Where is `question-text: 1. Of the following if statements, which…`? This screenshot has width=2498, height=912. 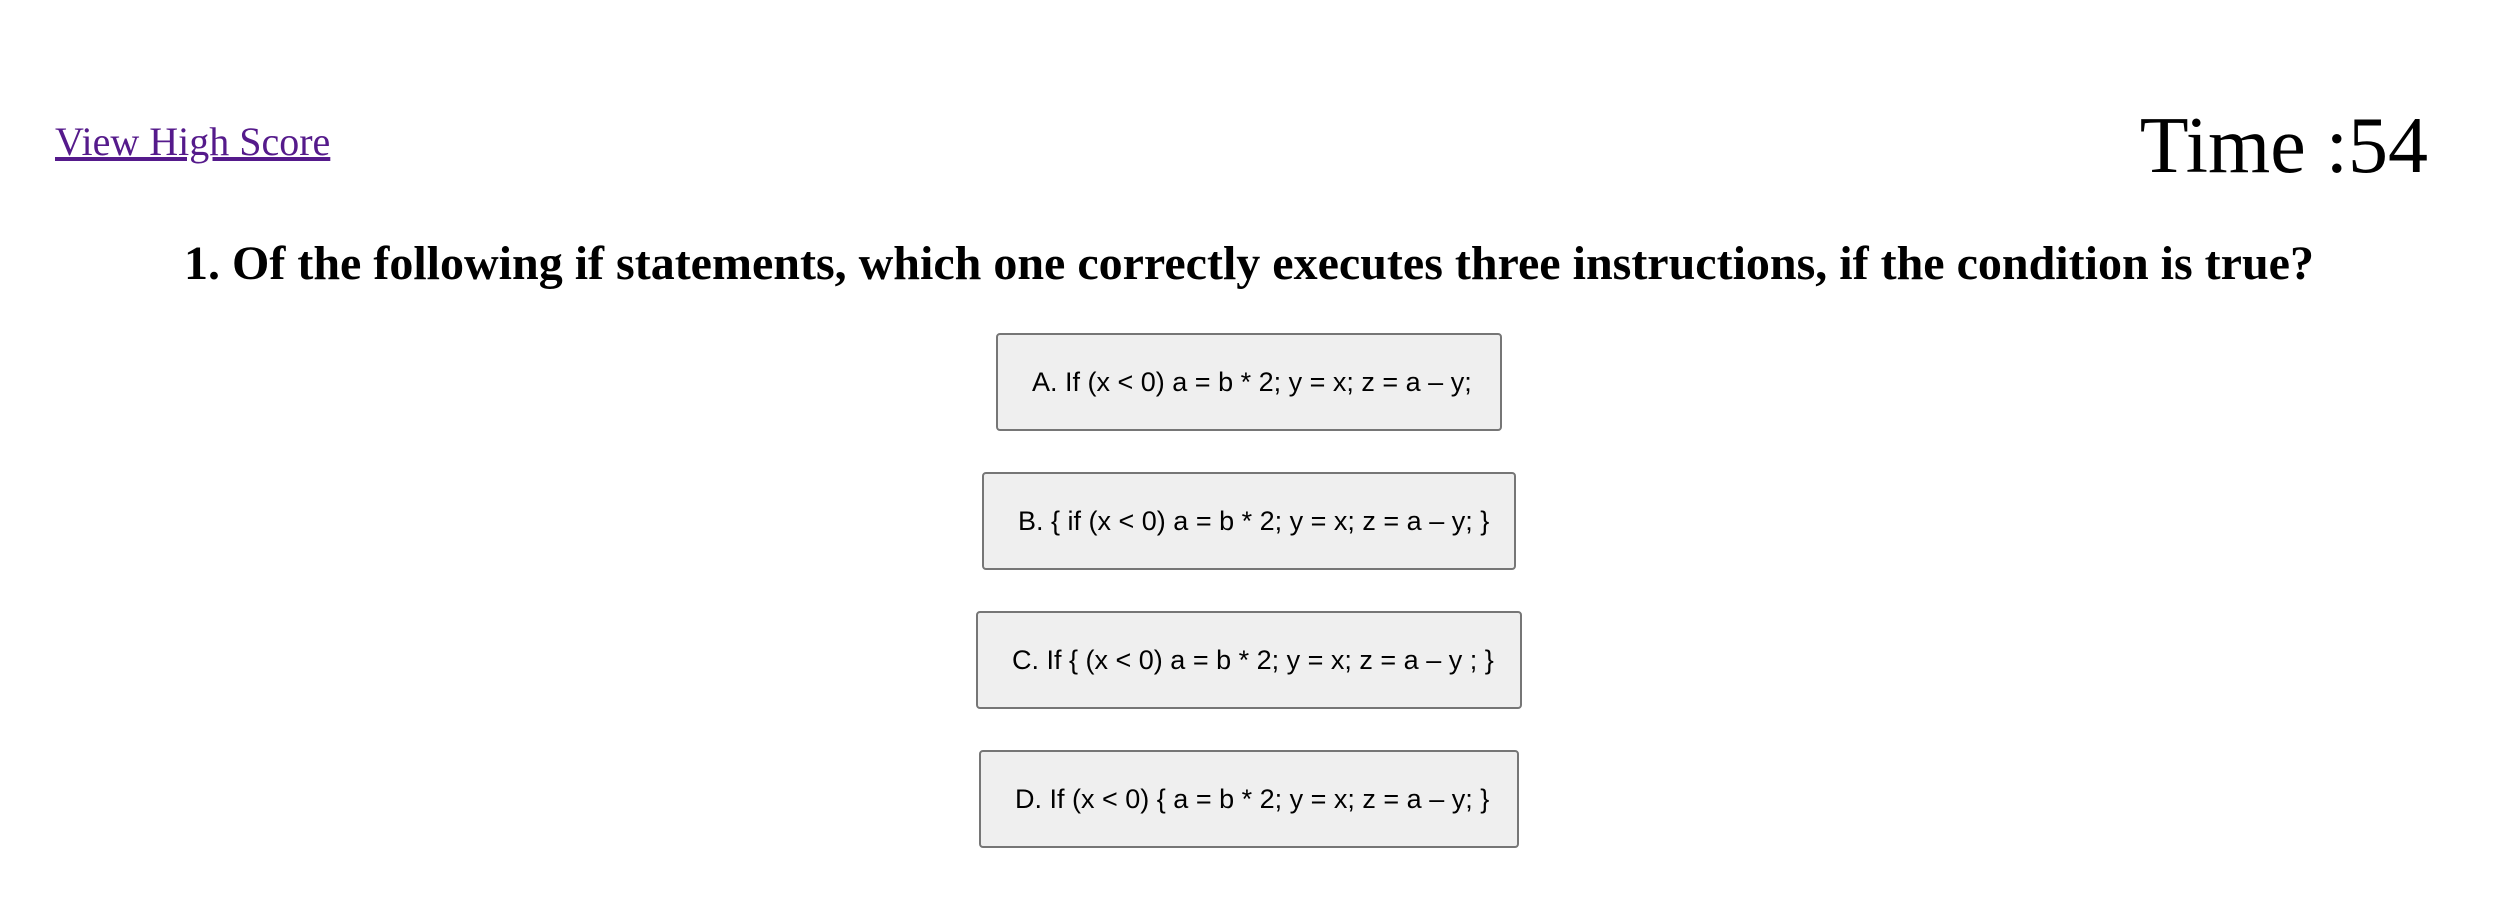
question-text: 1. Of the following if statements, which… is located at coordinates (1249, 263).